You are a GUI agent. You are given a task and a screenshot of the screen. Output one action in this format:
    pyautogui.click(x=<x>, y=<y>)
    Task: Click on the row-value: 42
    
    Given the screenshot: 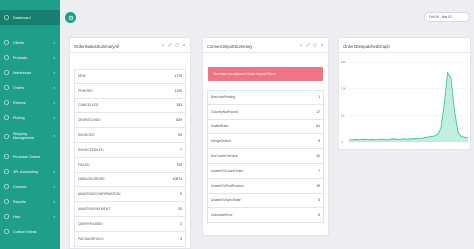 What is the action you would take?
    pyautogui.click(x=318, y=156)
    